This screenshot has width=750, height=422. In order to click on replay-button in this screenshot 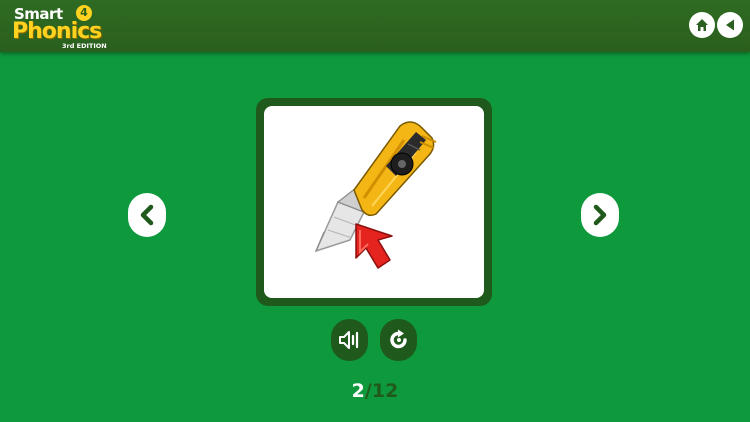, I will do `click(398, 340)`.